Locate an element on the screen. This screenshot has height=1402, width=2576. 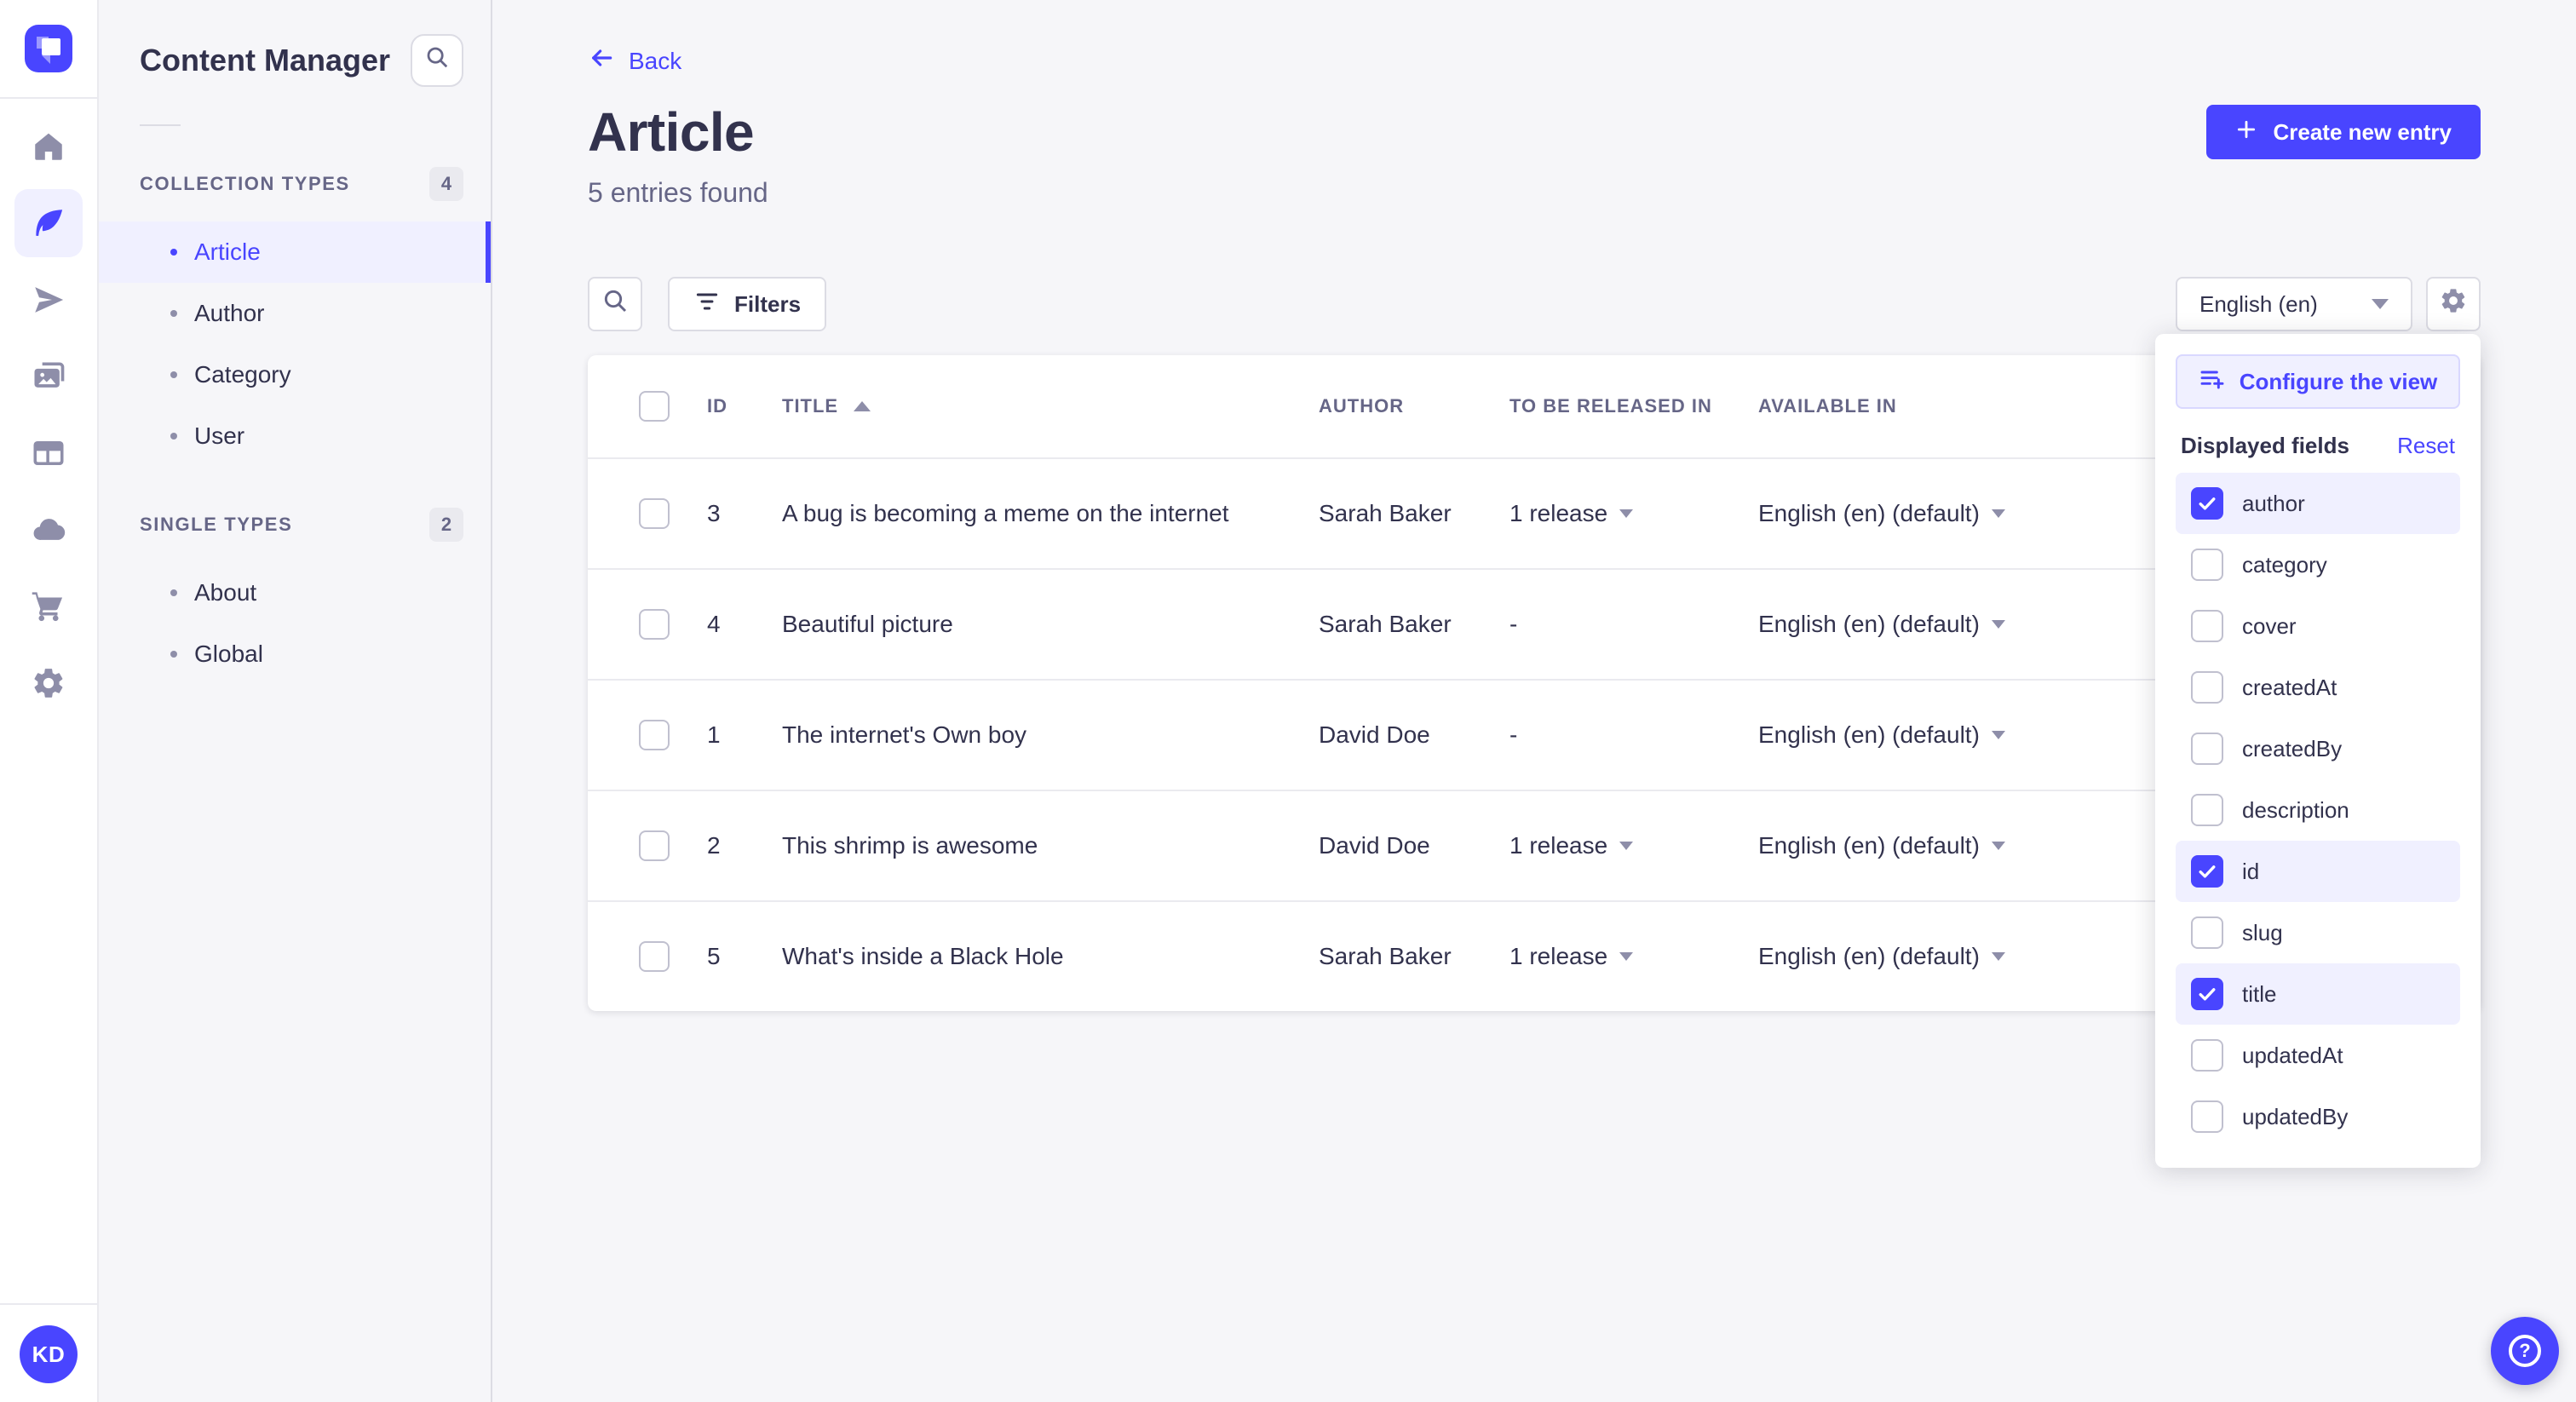
rail-item-cloud is located at coordinates (49, 530).